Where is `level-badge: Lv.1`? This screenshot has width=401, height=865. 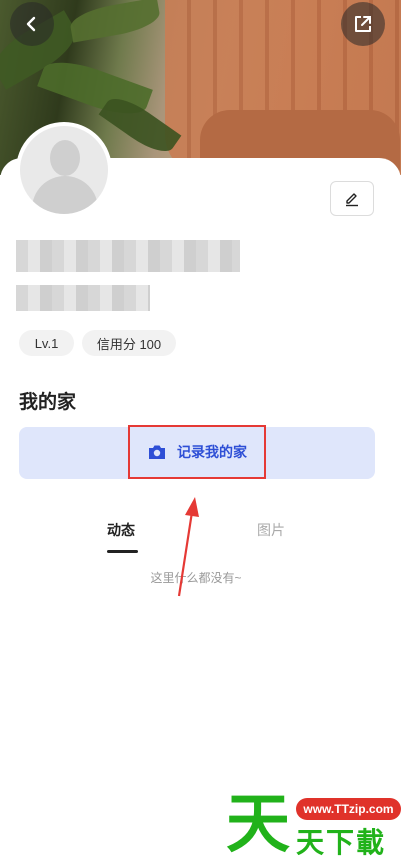
level-badge: Lv.1 is located at coordinates (46, 343).